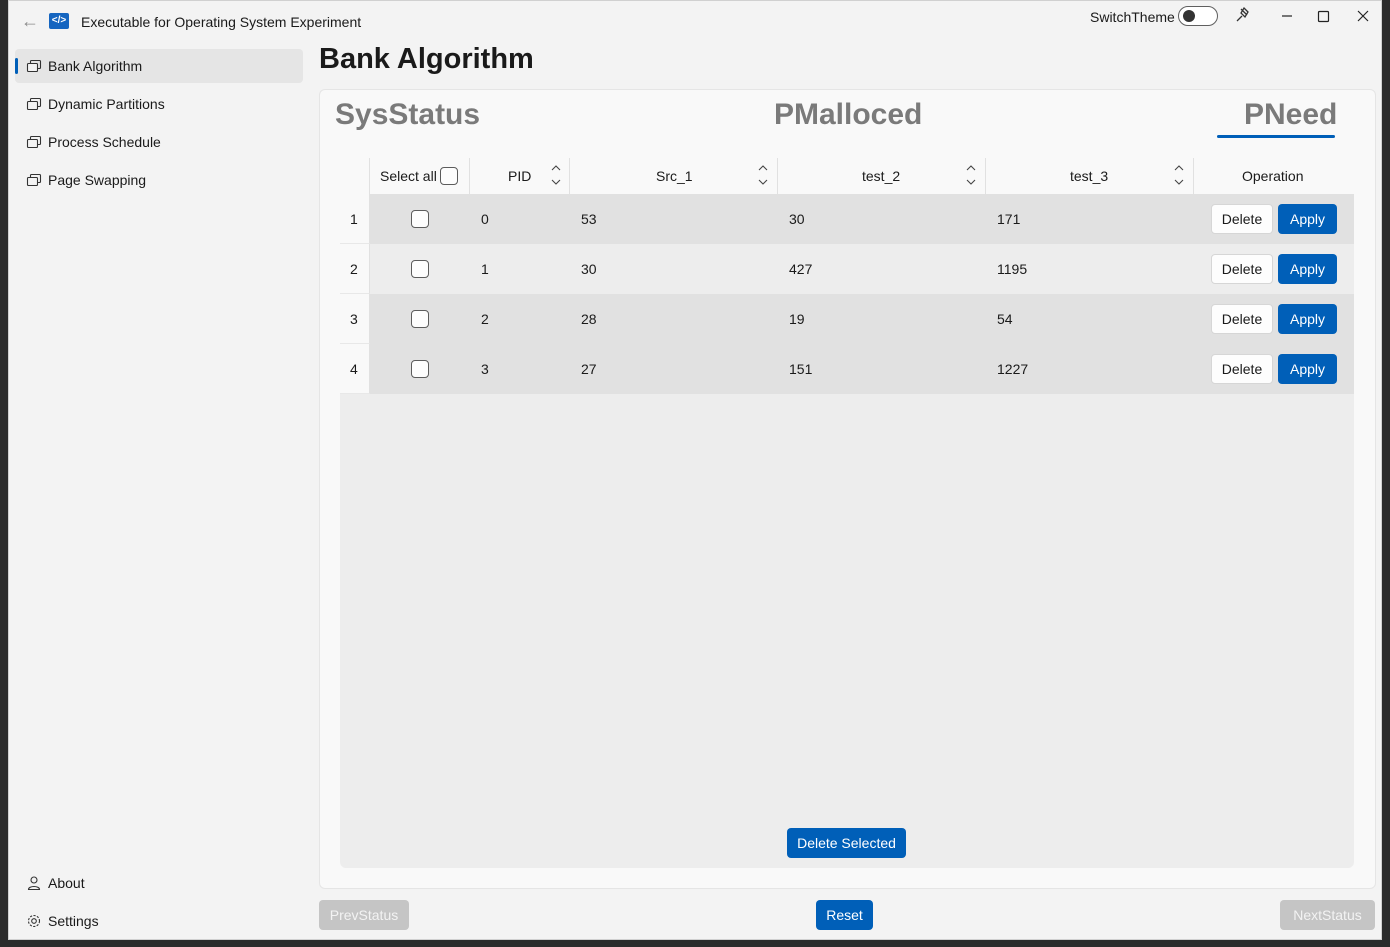 This screenshot has width=1390, height=947. What do you see at coordinates (797, 319) in the screenshot?
I see `test-2-cell: 19` at bounding box center [797, 319].